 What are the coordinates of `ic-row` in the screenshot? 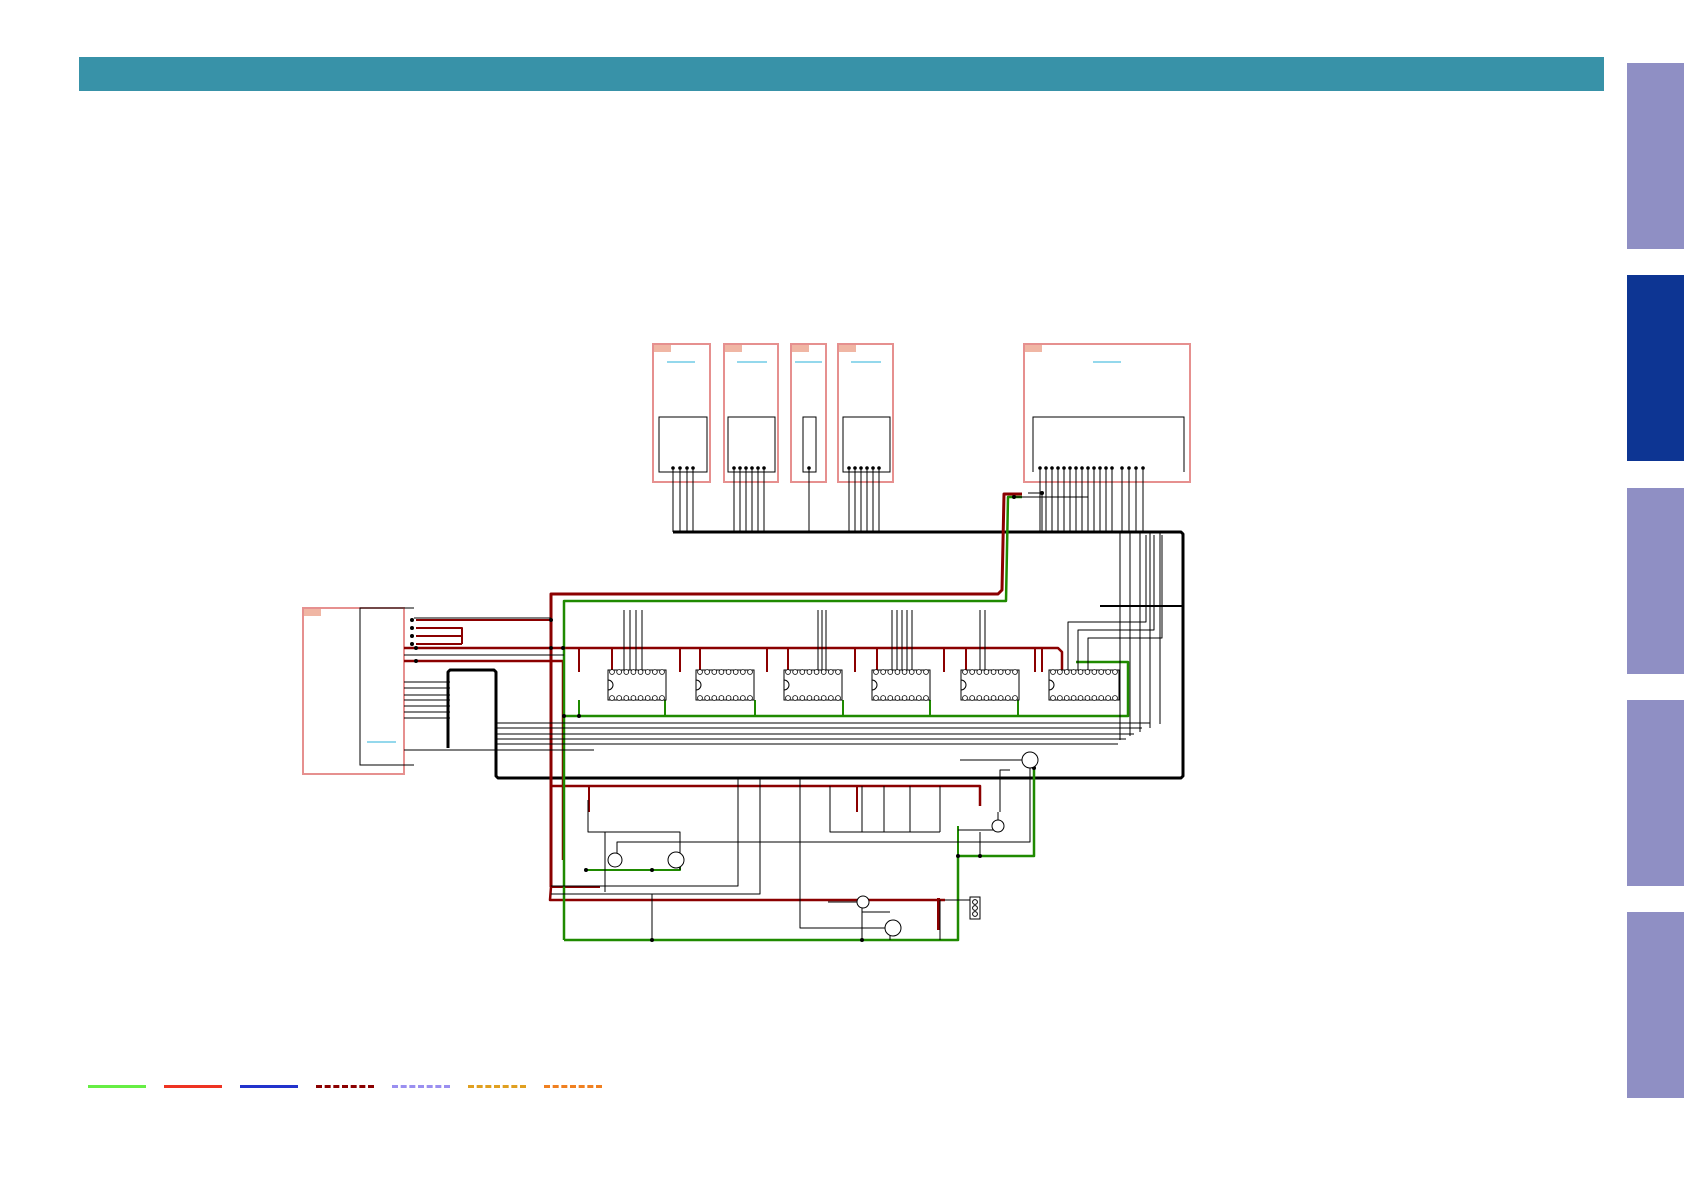 It's located at (863, 685).